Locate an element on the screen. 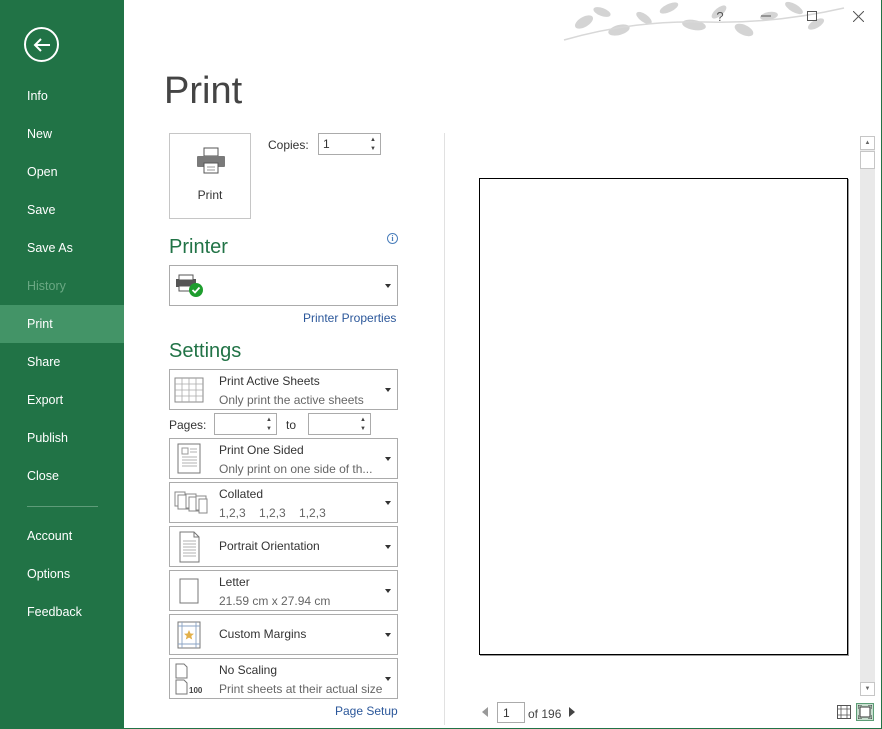 The width and height of the screenshot is (882, 729). nav-publish: Publish is located at coordinates (62, 438).